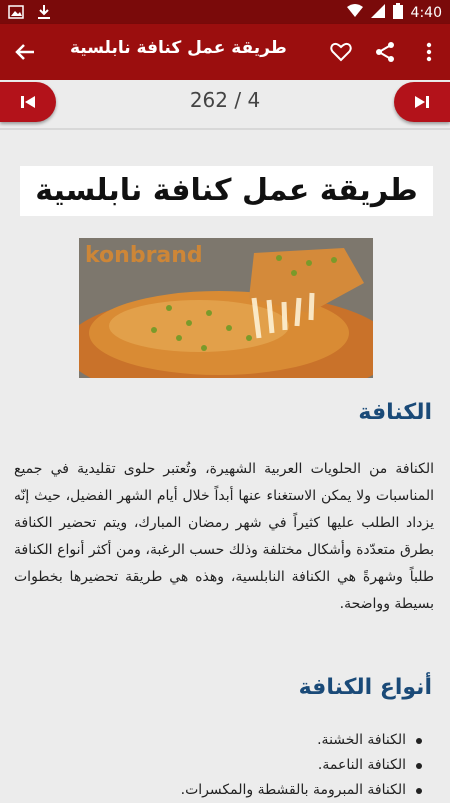 The width and height of the screenshot is (450, 803). I want to click on wifi-icon, so click(354, 13).